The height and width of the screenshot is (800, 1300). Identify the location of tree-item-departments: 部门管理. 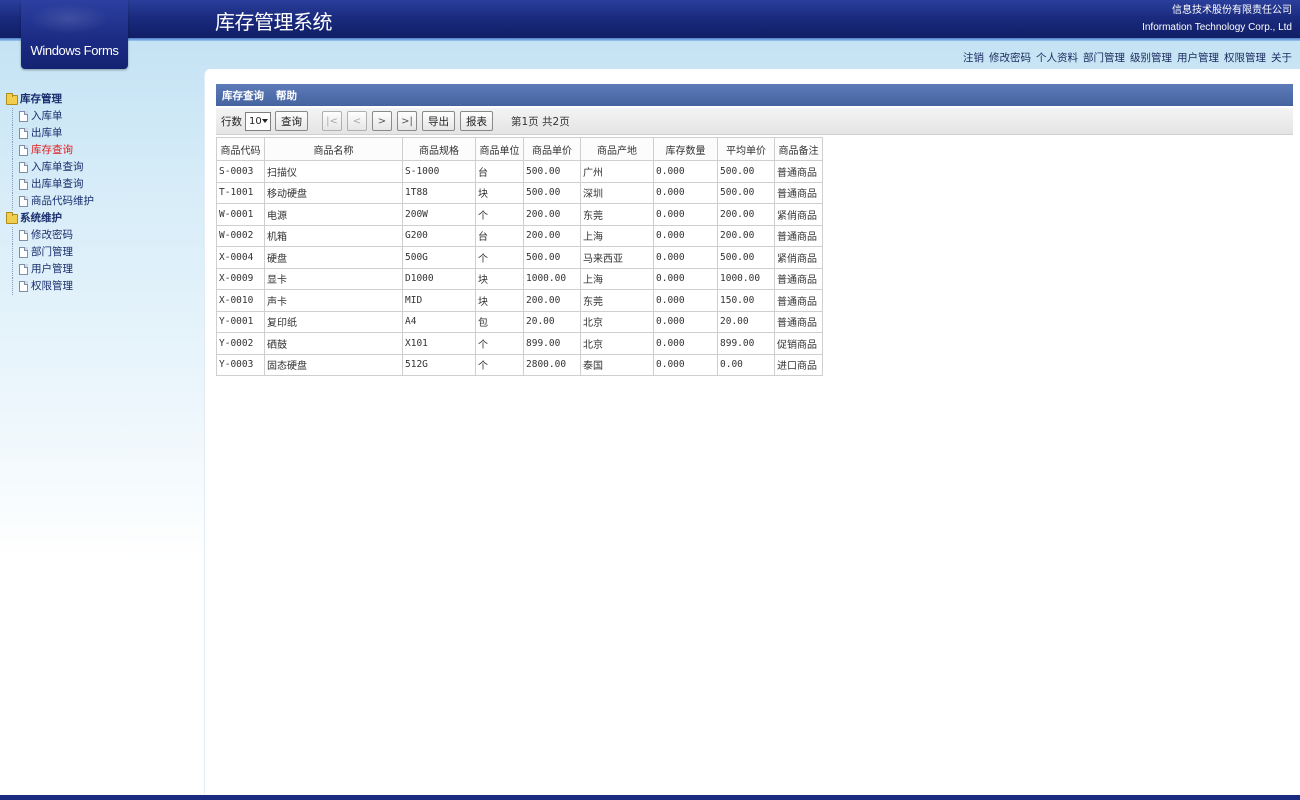
(101, 252).